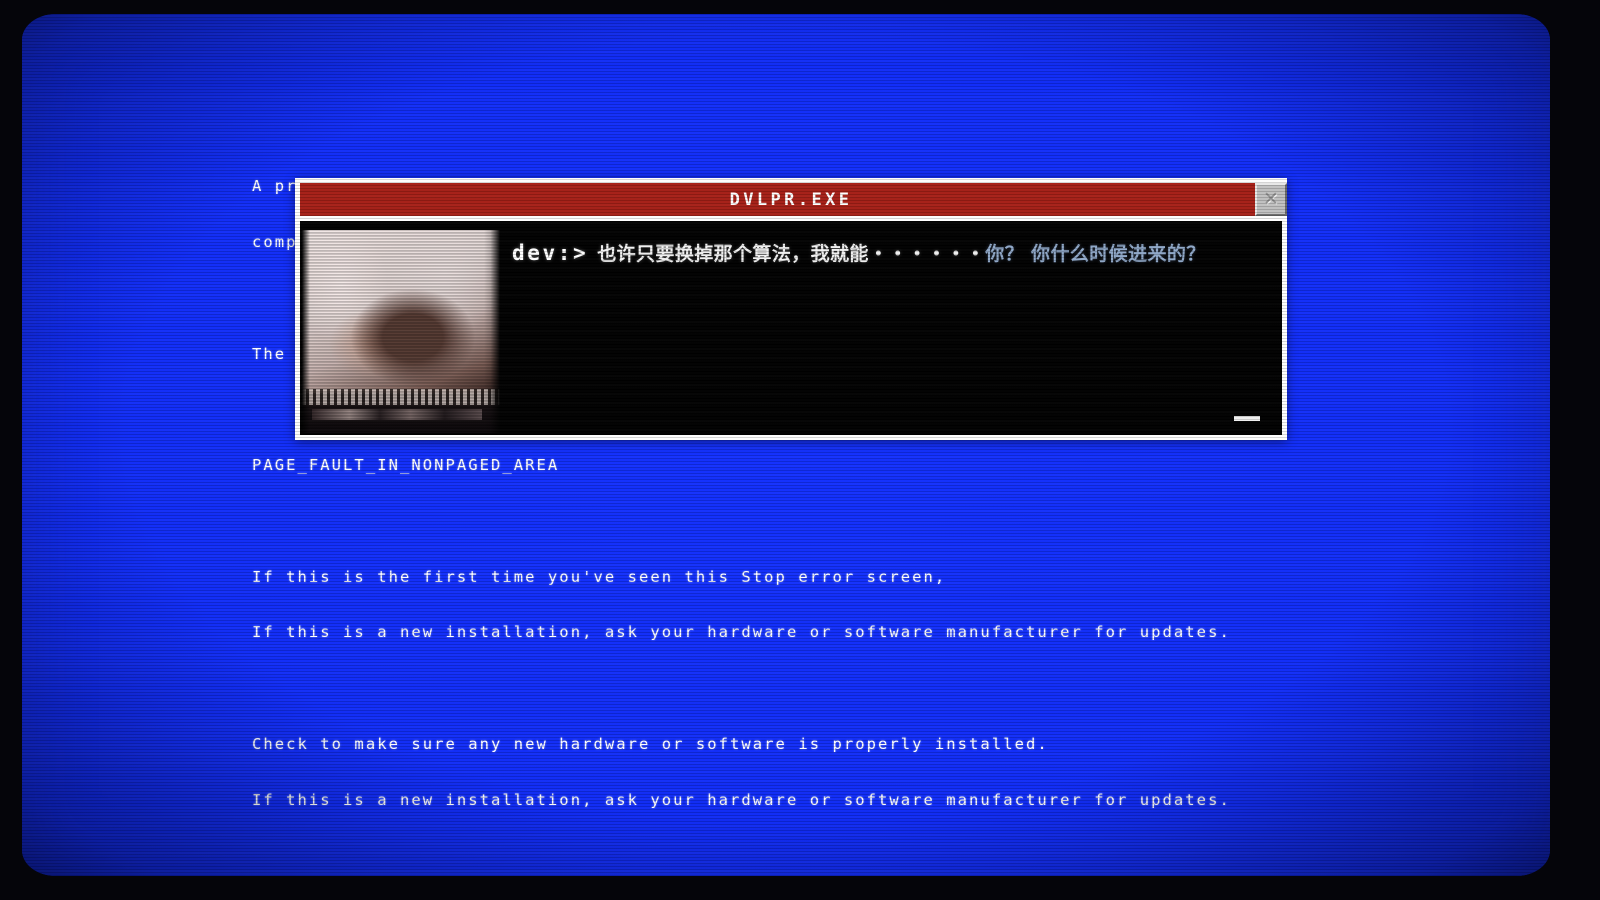  What do you see at coordinates (791, 254) in the screenshot?
I see `terminal-message: 也许只要换掉那个算法，我就能・・・・・・` at bounding box center [791, 254].